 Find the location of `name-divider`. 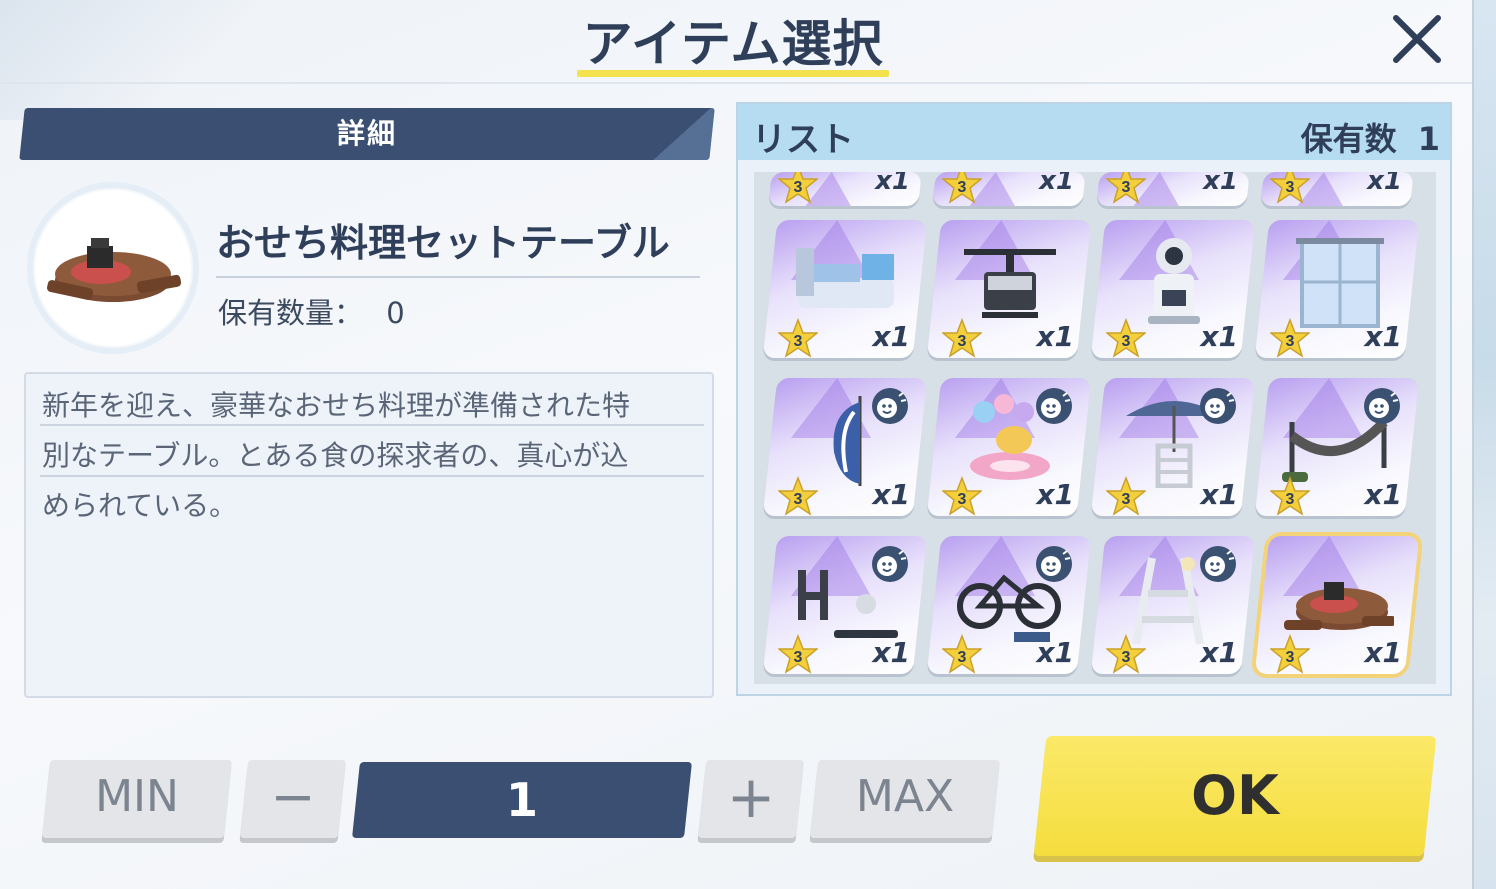

name-divider is located at coordinates (458, 277).